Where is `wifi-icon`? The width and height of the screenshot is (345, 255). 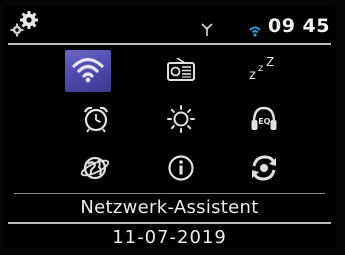
wifi-icon is located at coordinates (88, 71).